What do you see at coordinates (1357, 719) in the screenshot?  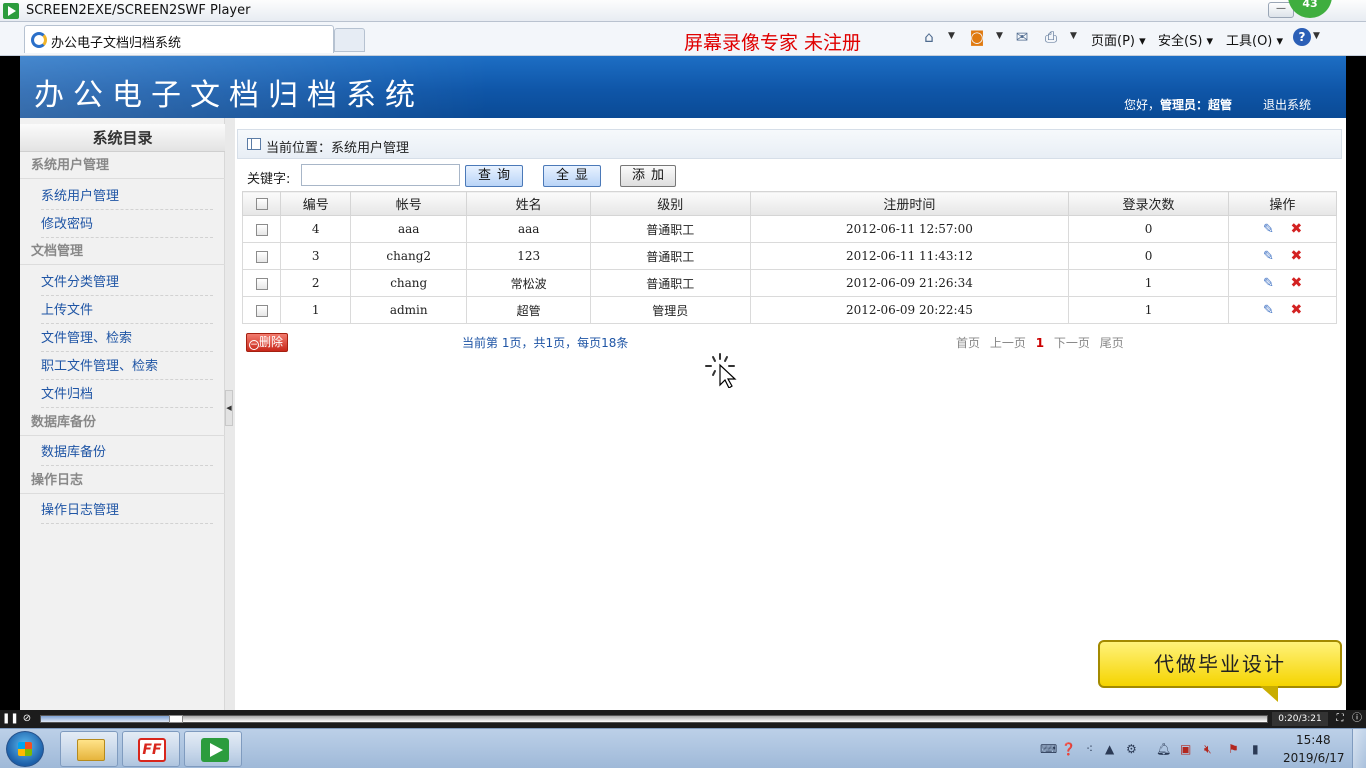 I see `info-icon: ⓘ` at bounding box center [1357, 719].